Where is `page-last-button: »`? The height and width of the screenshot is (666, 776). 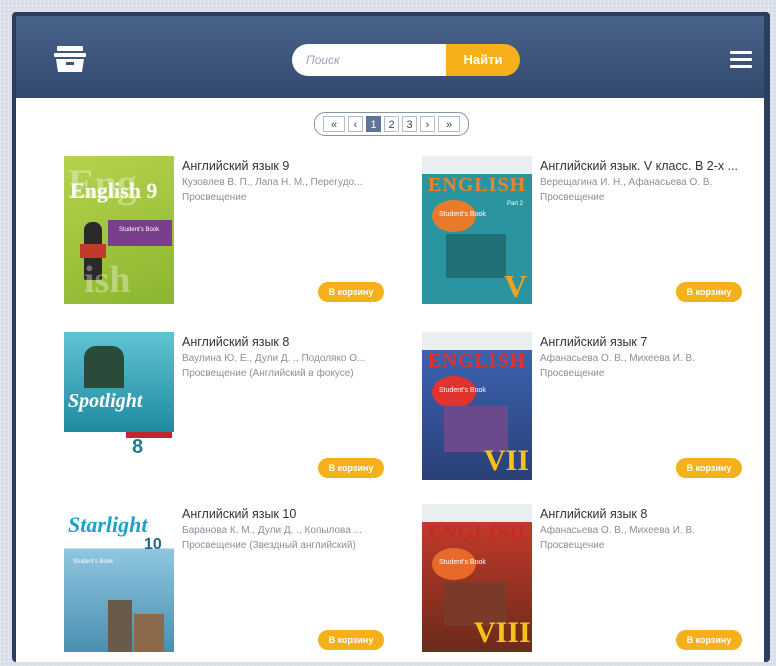 page-last-button: » is located at coordinates (449, 124).